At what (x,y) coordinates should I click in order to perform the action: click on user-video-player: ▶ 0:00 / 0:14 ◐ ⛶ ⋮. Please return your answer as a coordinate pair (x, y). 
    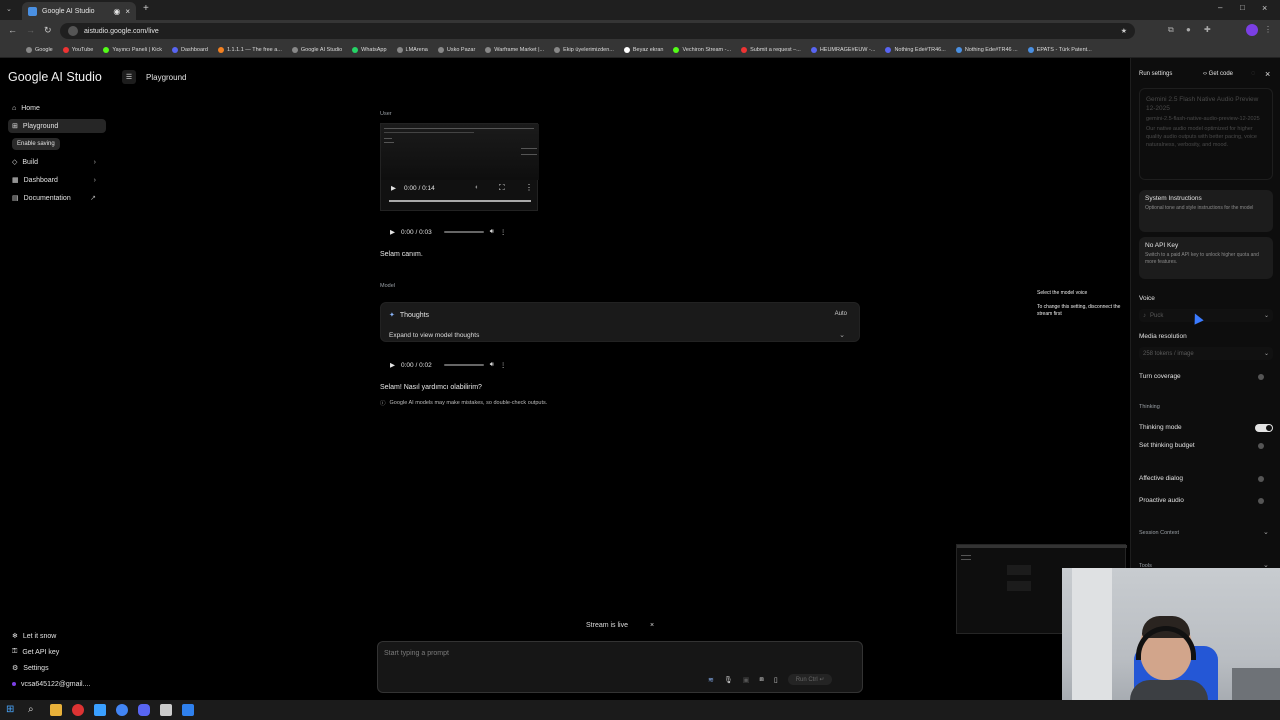
    Looking at the image, I should click on (459, 167).